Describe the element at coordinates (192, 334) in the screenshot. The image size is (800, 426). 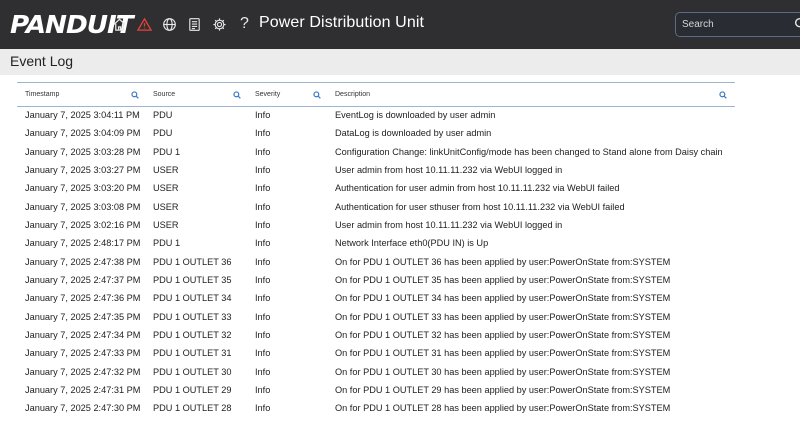
I see `cell-source: PDU 1 OUTLET 32` at that location.